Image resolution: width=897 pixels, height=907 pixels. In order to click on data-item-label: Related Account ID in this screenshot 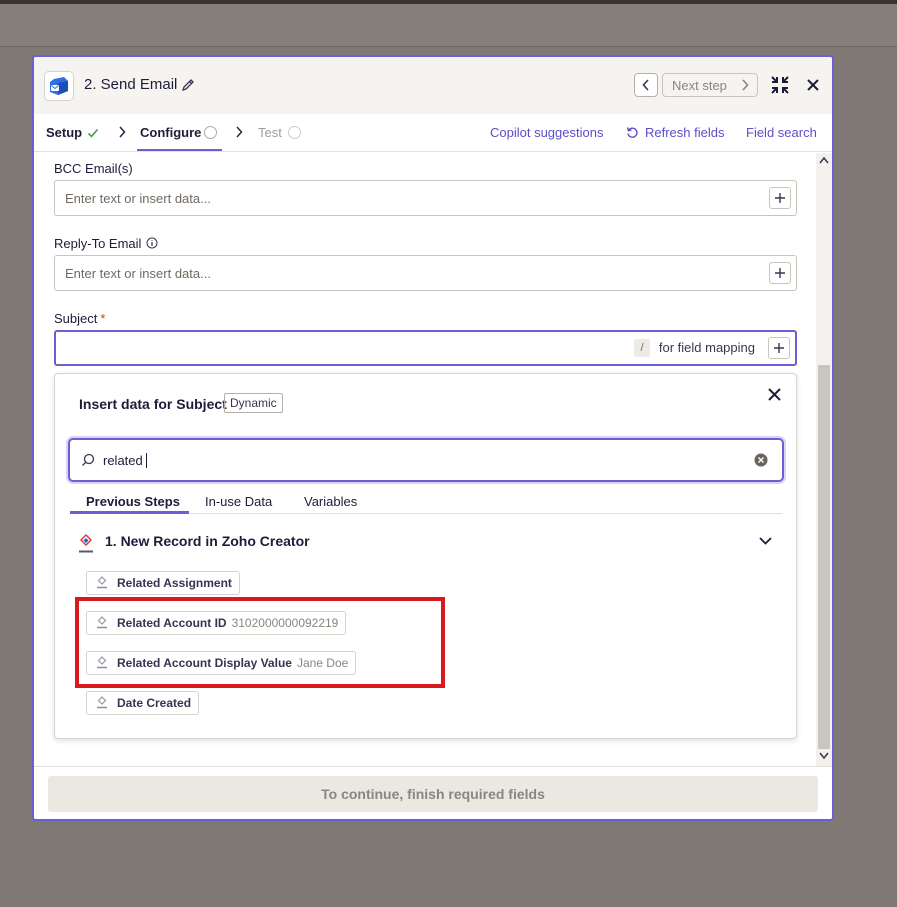, I will do `click(172, 623)`.